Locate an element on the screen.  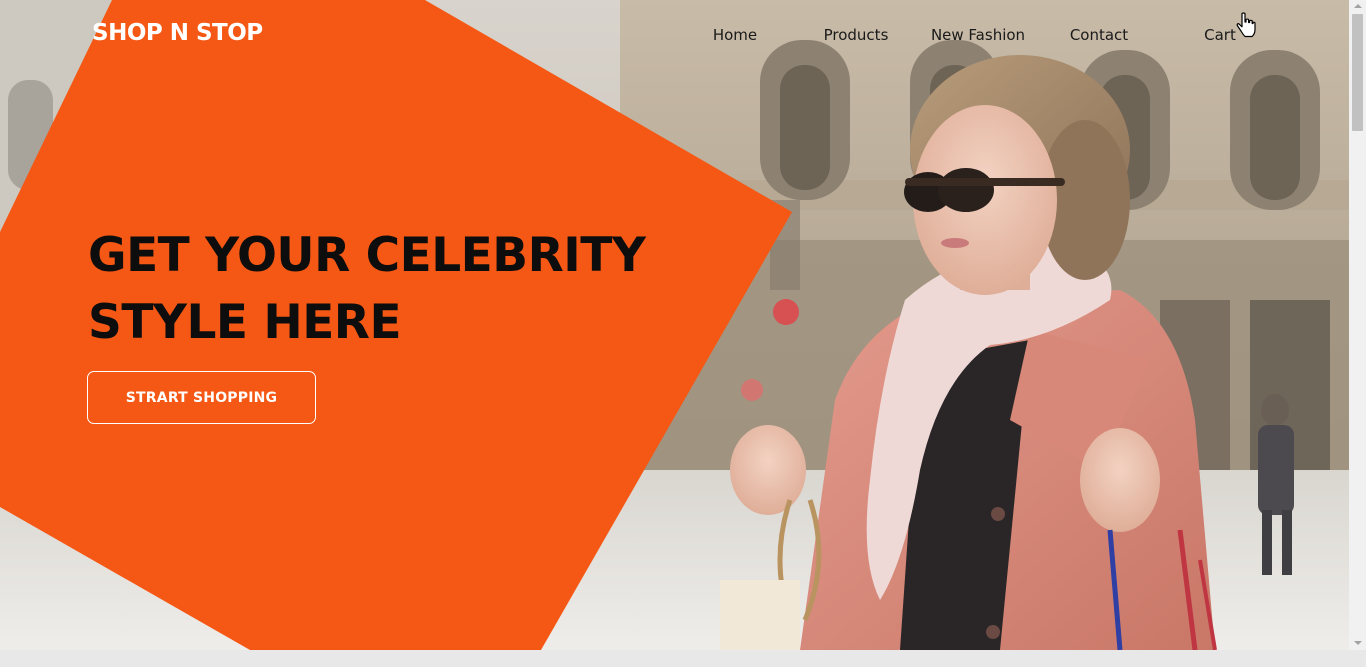
nav-item-home: Home is located at coordinates (735, 35).